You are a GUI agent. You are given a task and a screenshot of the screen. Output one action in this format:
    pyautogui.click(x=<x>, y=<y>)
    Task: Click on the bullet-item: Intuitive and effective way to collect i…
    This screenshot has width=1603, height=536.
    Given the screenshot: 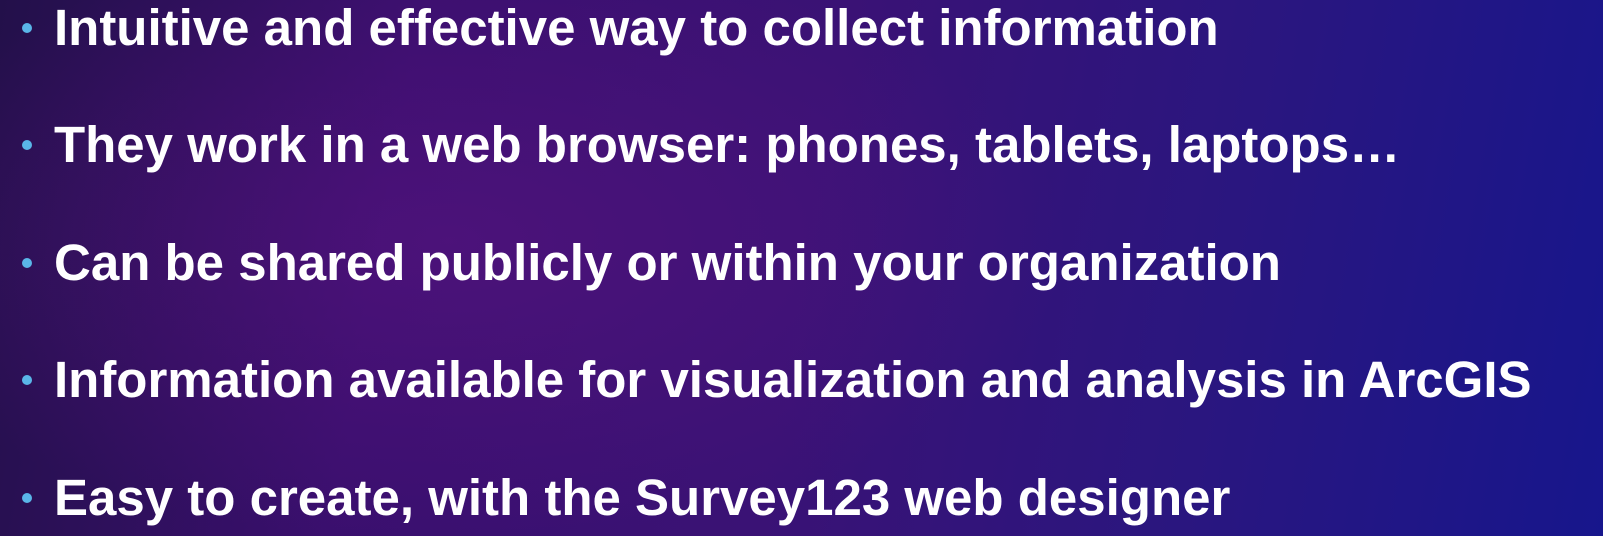 What is the action you would take?
    pyautogui.click(x=801, y=29)
    